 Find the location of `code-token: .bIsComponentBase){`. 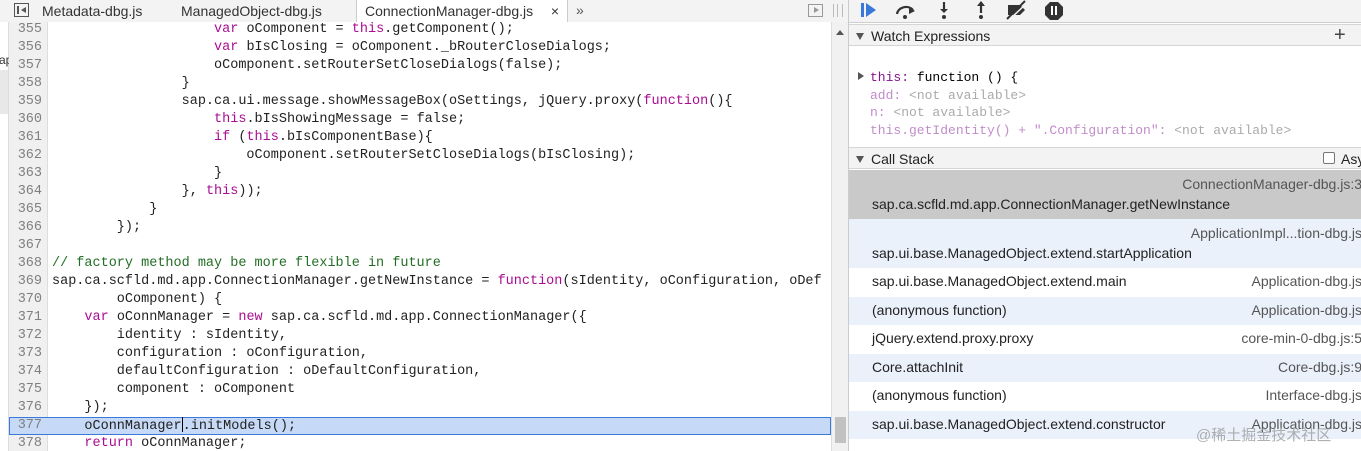

code-token: .bIsComponentBase){ is located at coordinates (355, 137).